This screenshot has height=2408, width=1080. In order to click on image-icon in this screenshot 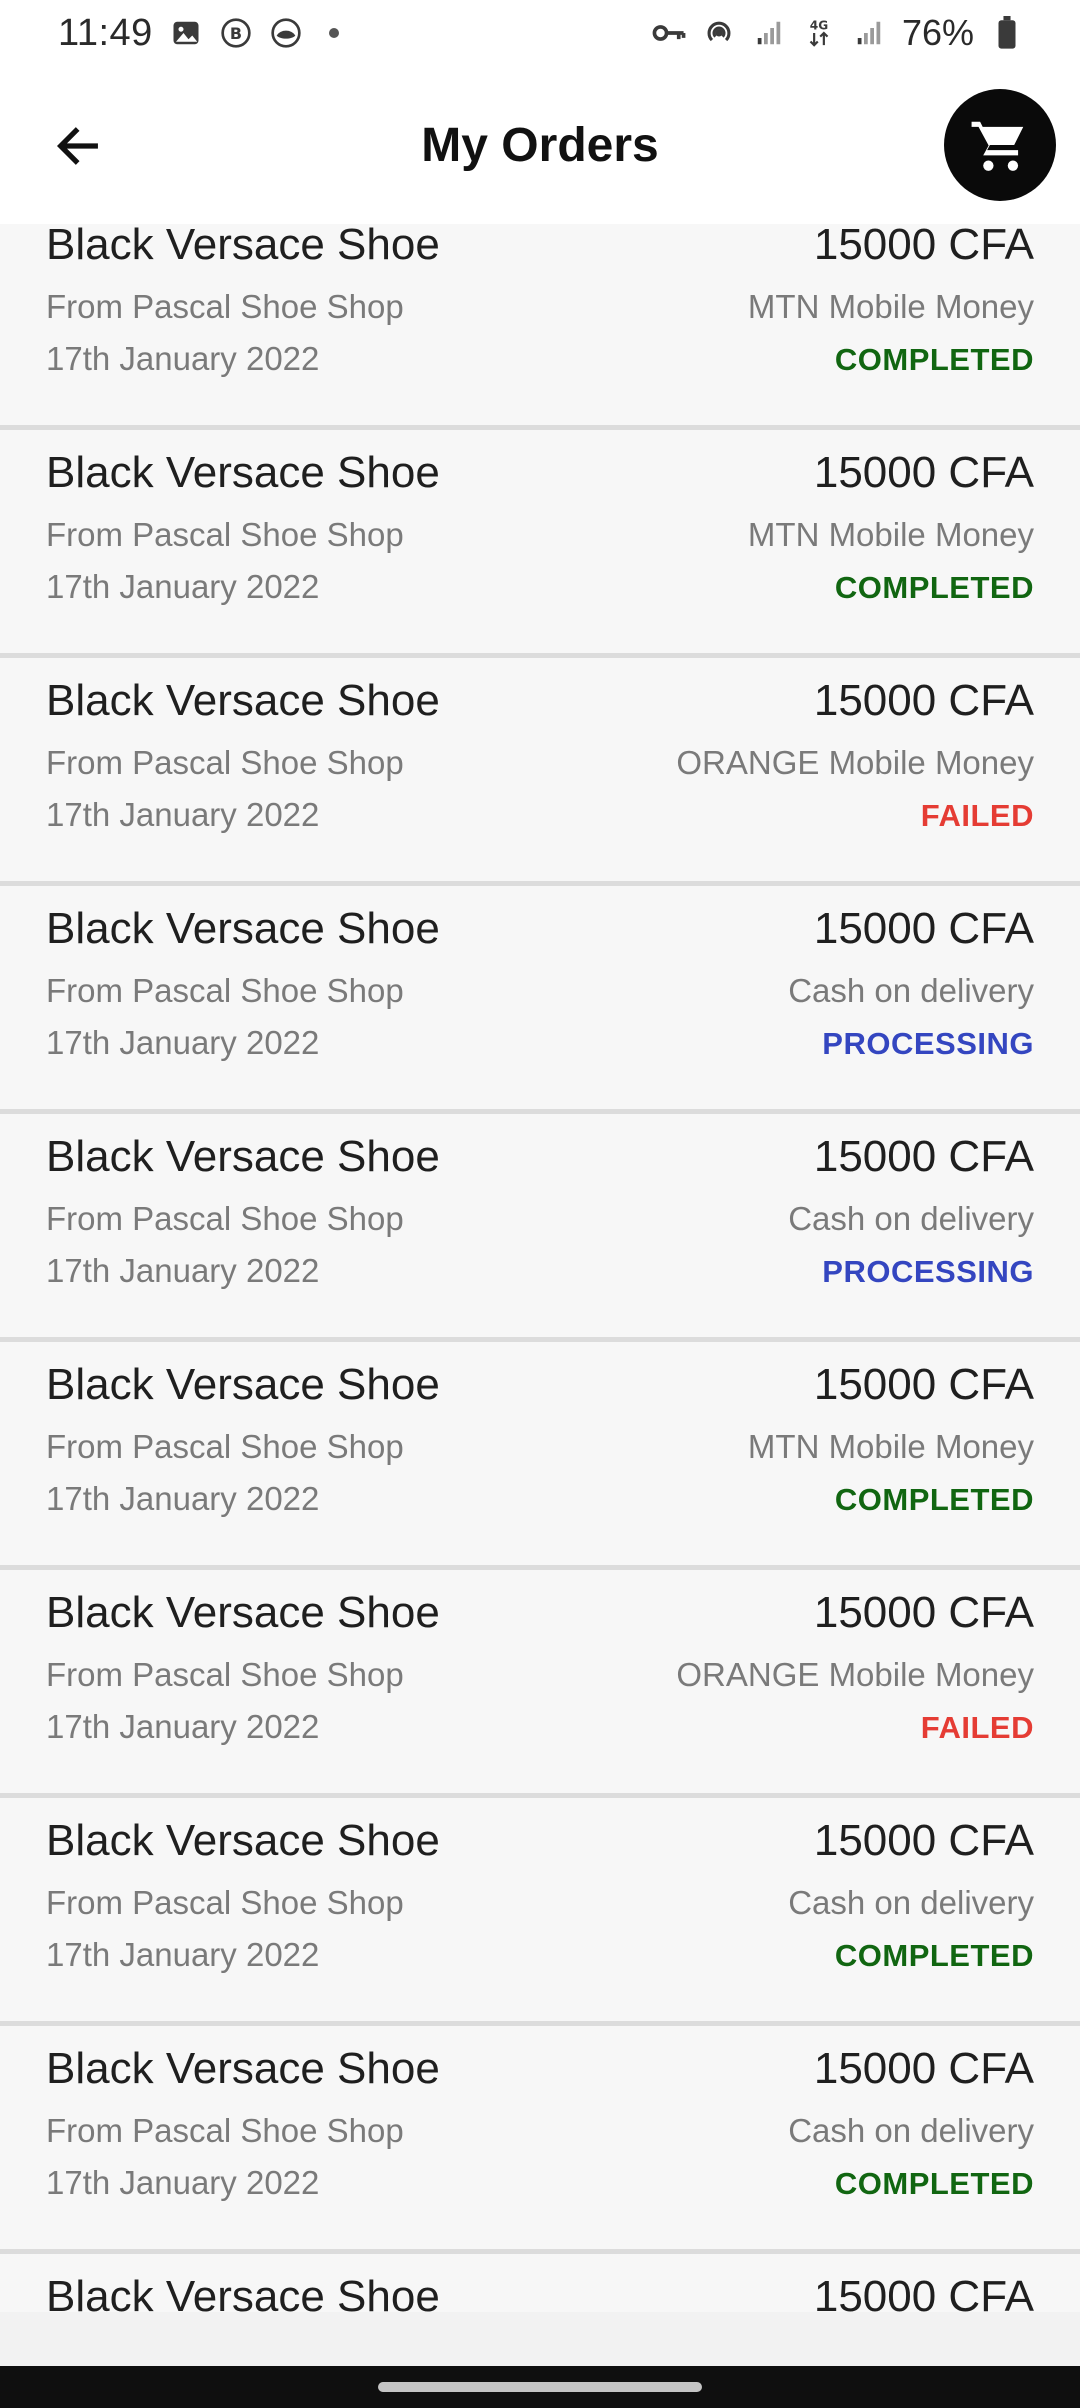, I will do `click(186, 33)`.